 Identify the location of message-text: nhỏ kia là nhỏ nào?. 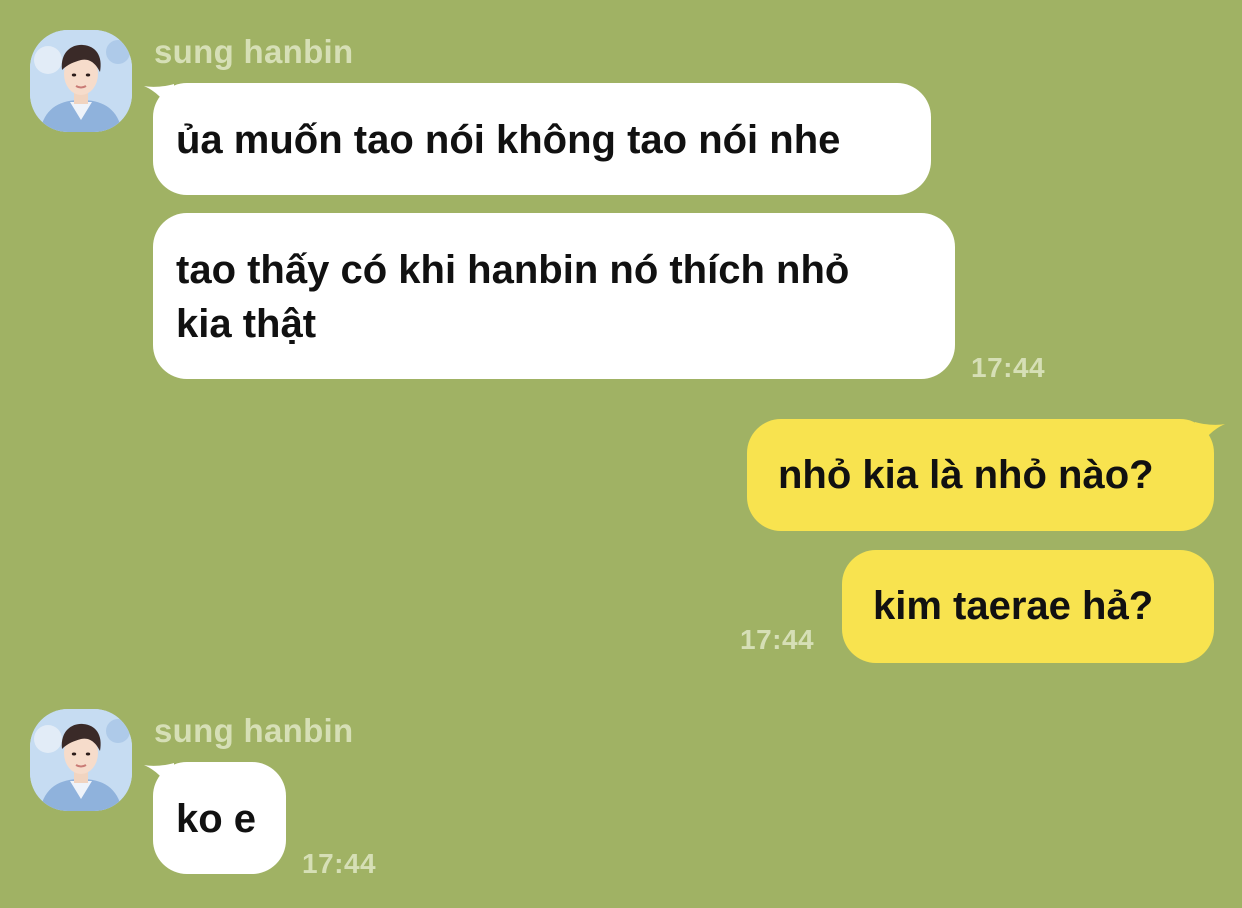
(966, 475).